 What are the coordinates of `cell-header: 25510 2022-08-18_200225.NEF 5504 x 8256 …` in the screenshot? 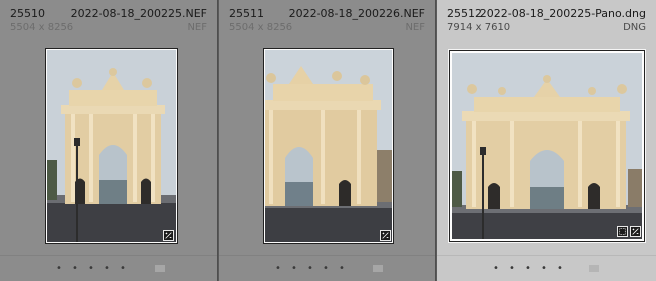 It's located at (108, 20).